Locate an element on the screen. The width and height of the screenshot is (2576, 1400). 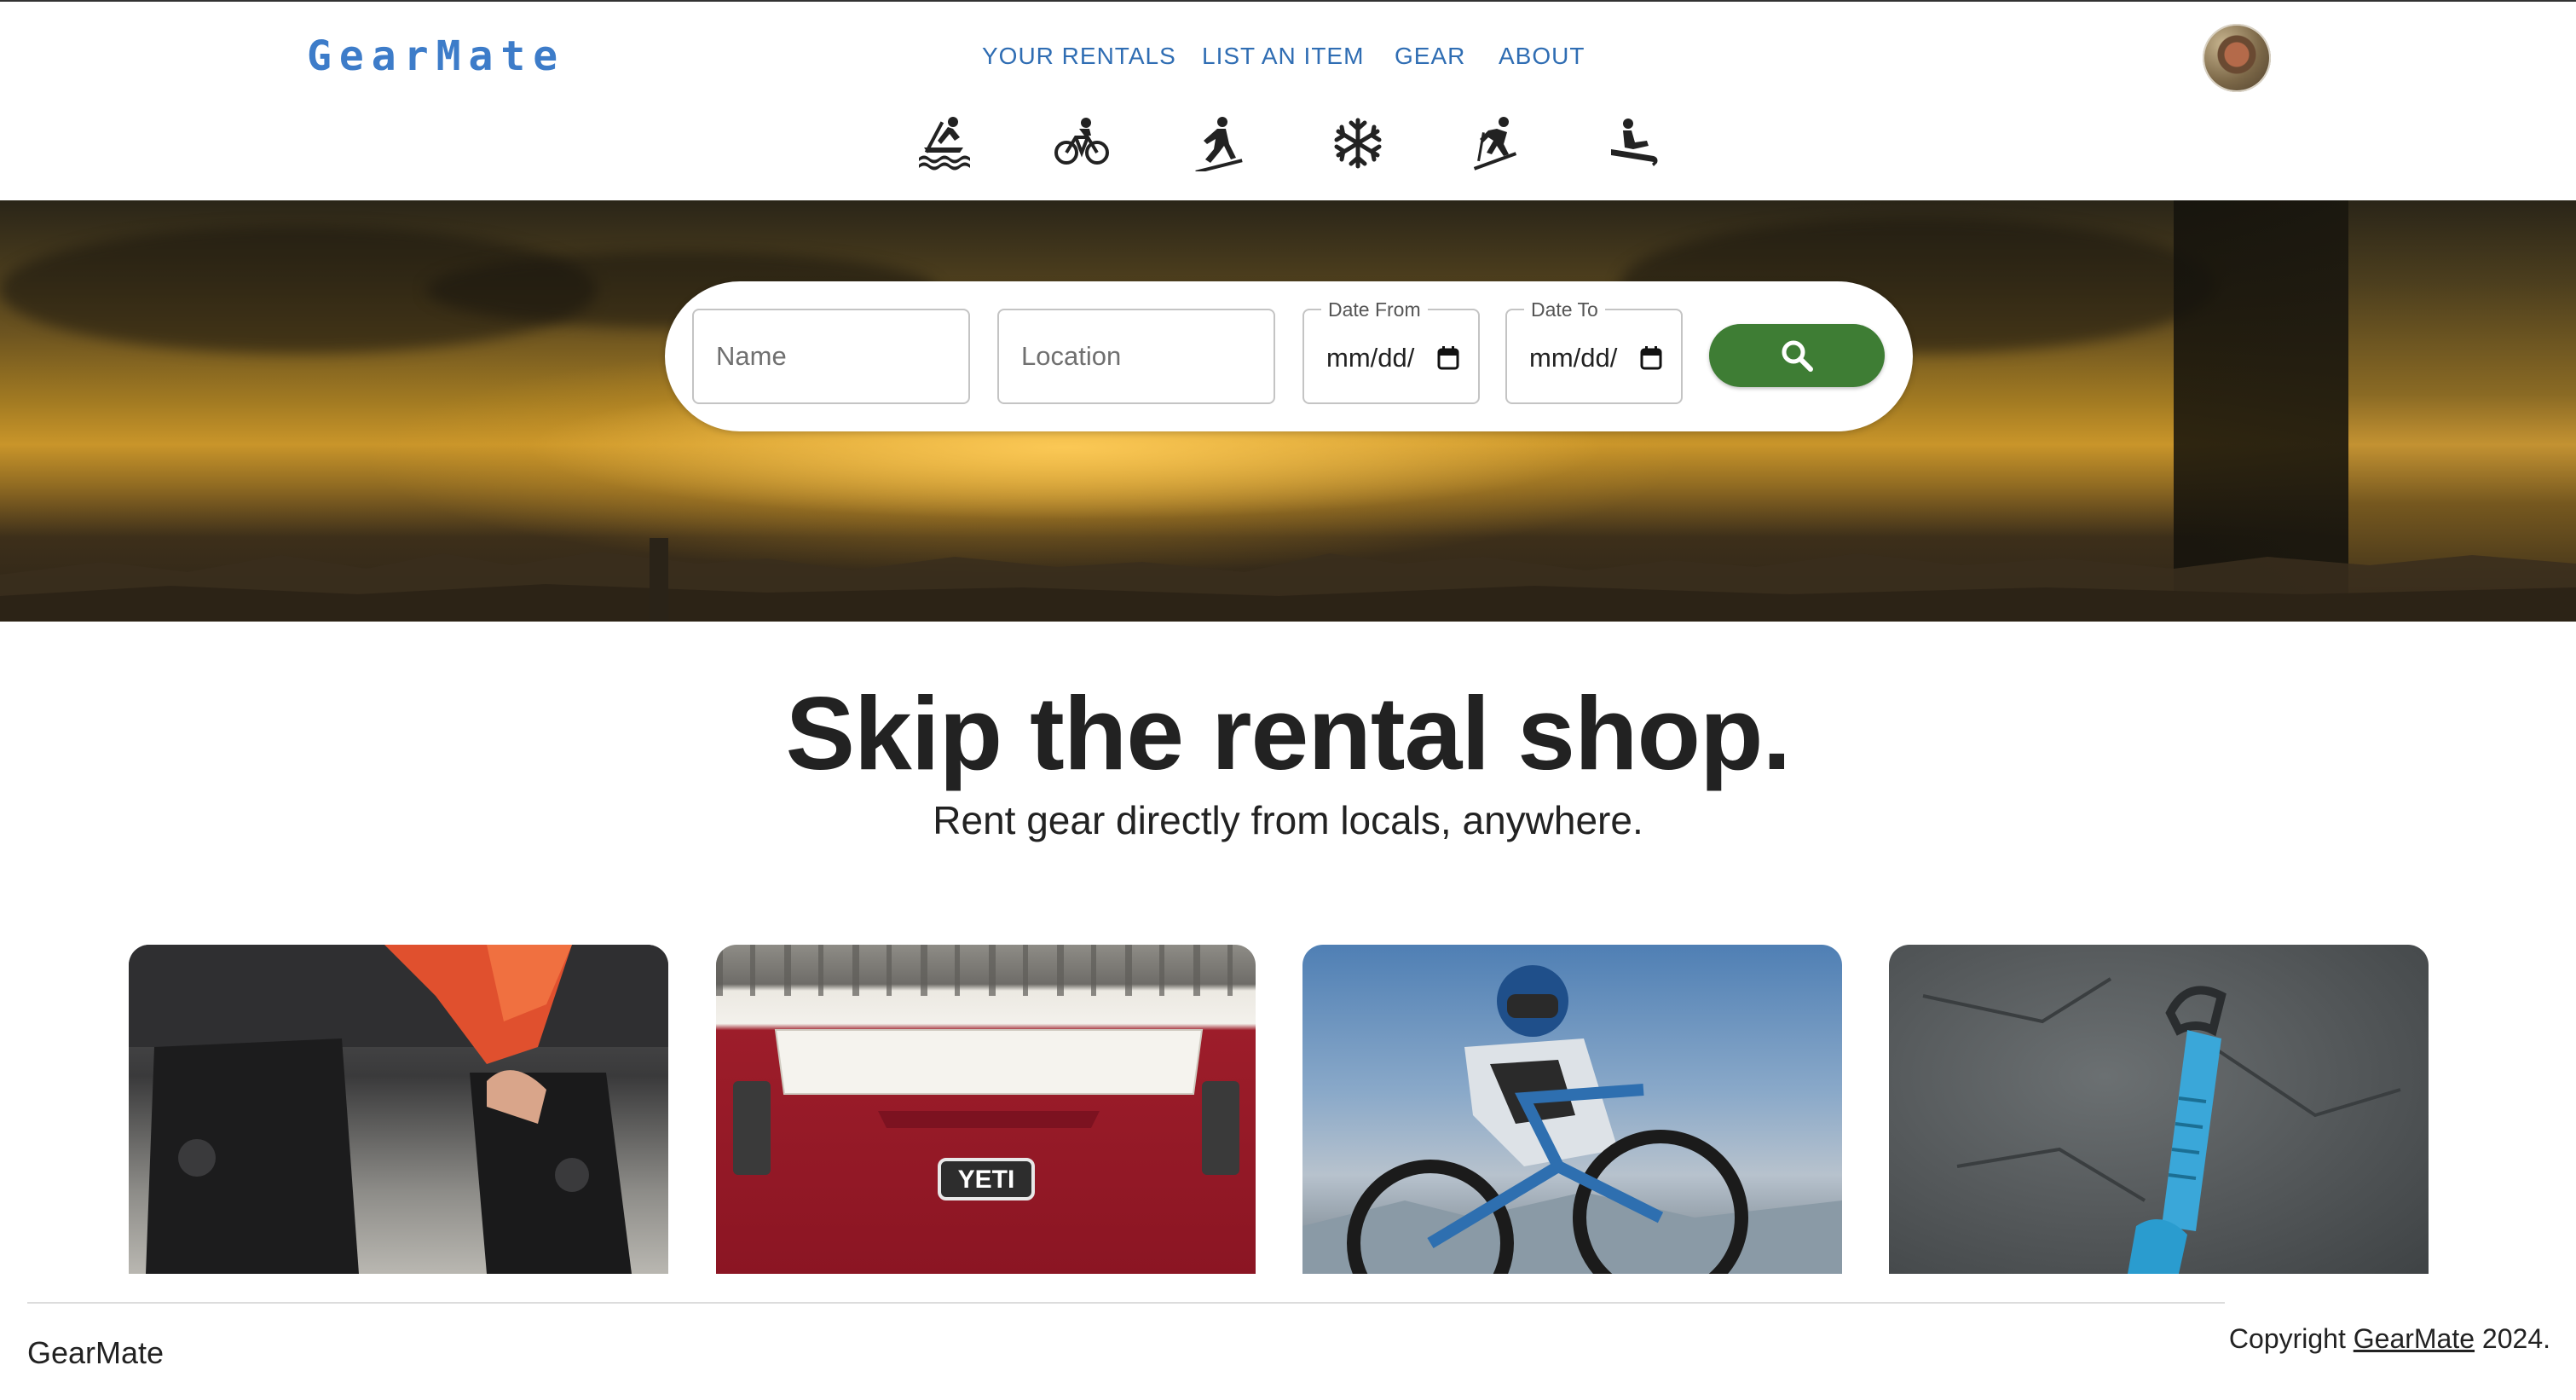
kayaking-icon is located at coordinates (943, 143).